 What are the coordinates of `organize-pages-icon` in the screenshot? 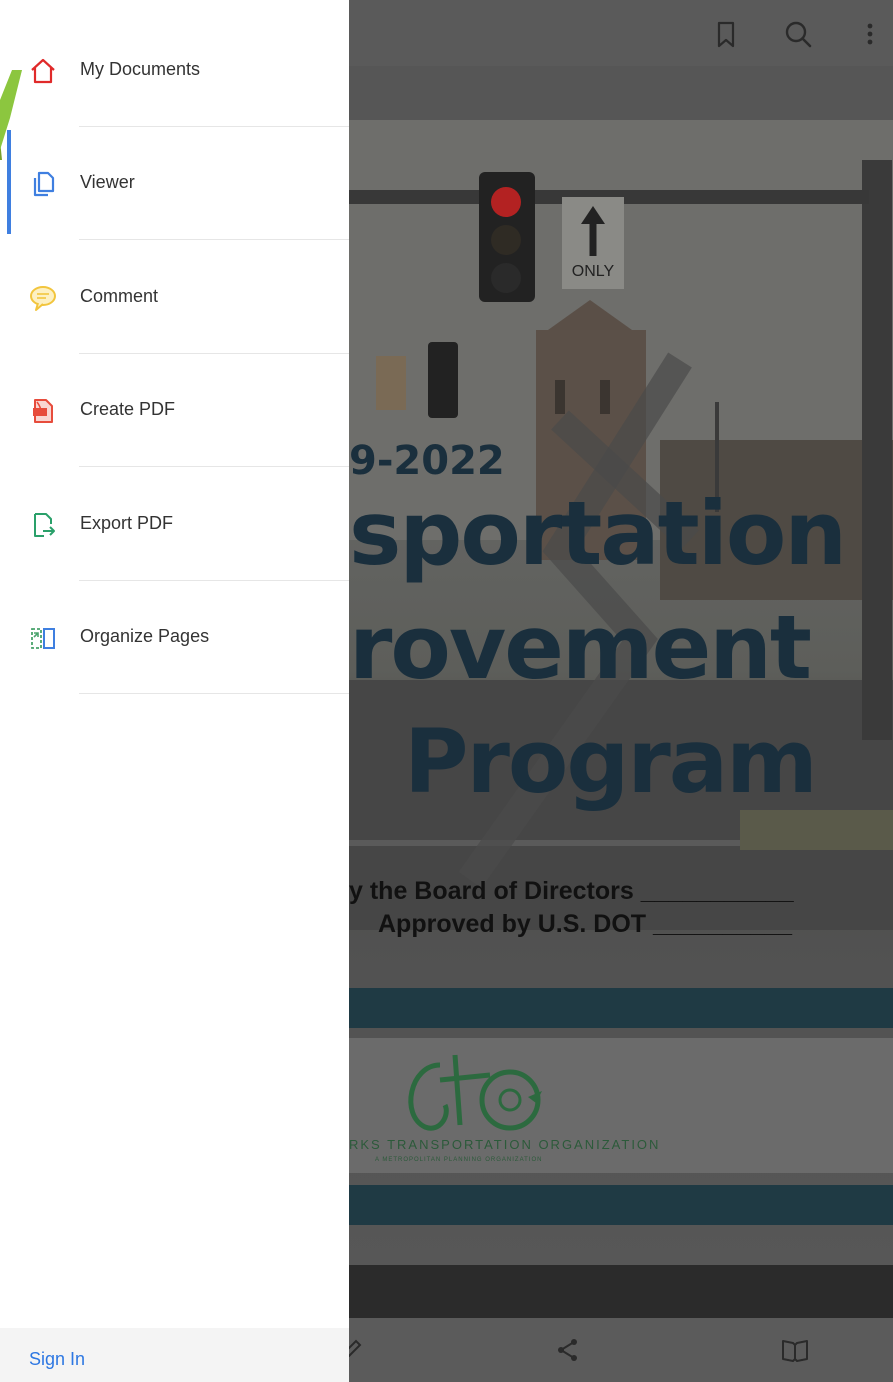 It's located at (43, 638).